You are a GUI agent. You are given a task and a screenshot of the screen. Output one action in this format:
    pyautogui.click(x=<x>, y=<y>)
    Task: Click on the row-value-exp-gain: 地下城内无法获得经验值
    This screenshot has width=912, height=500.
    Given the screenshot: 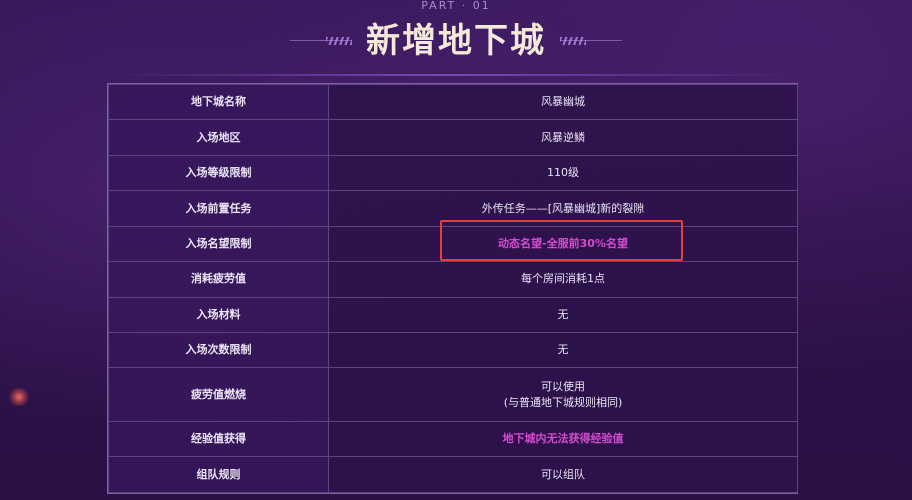 What is the action you would take?
    pyautogui.click(x=563, y=439)
    